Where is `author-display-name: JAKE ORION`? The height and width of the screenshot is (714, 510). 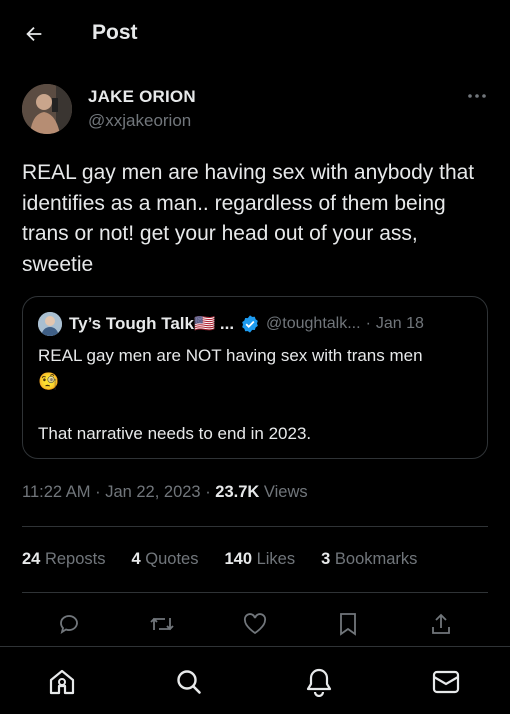
author-display-name: JAKE ORION is located at coordinates (142, 97).